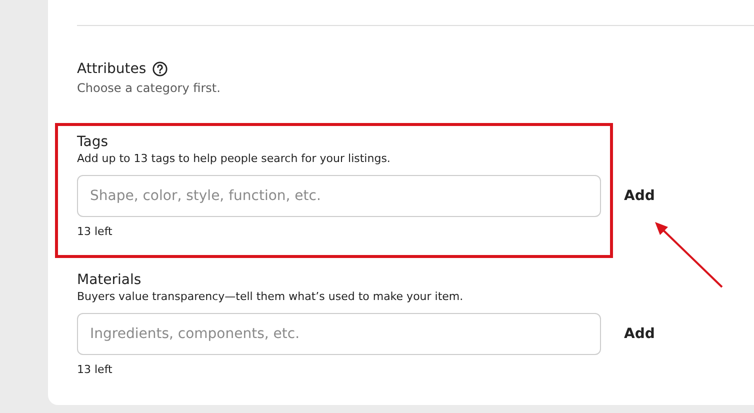 The height and width of the screenshot is (413, 754). I want to click on arrow-annotation, so click(689, 255).